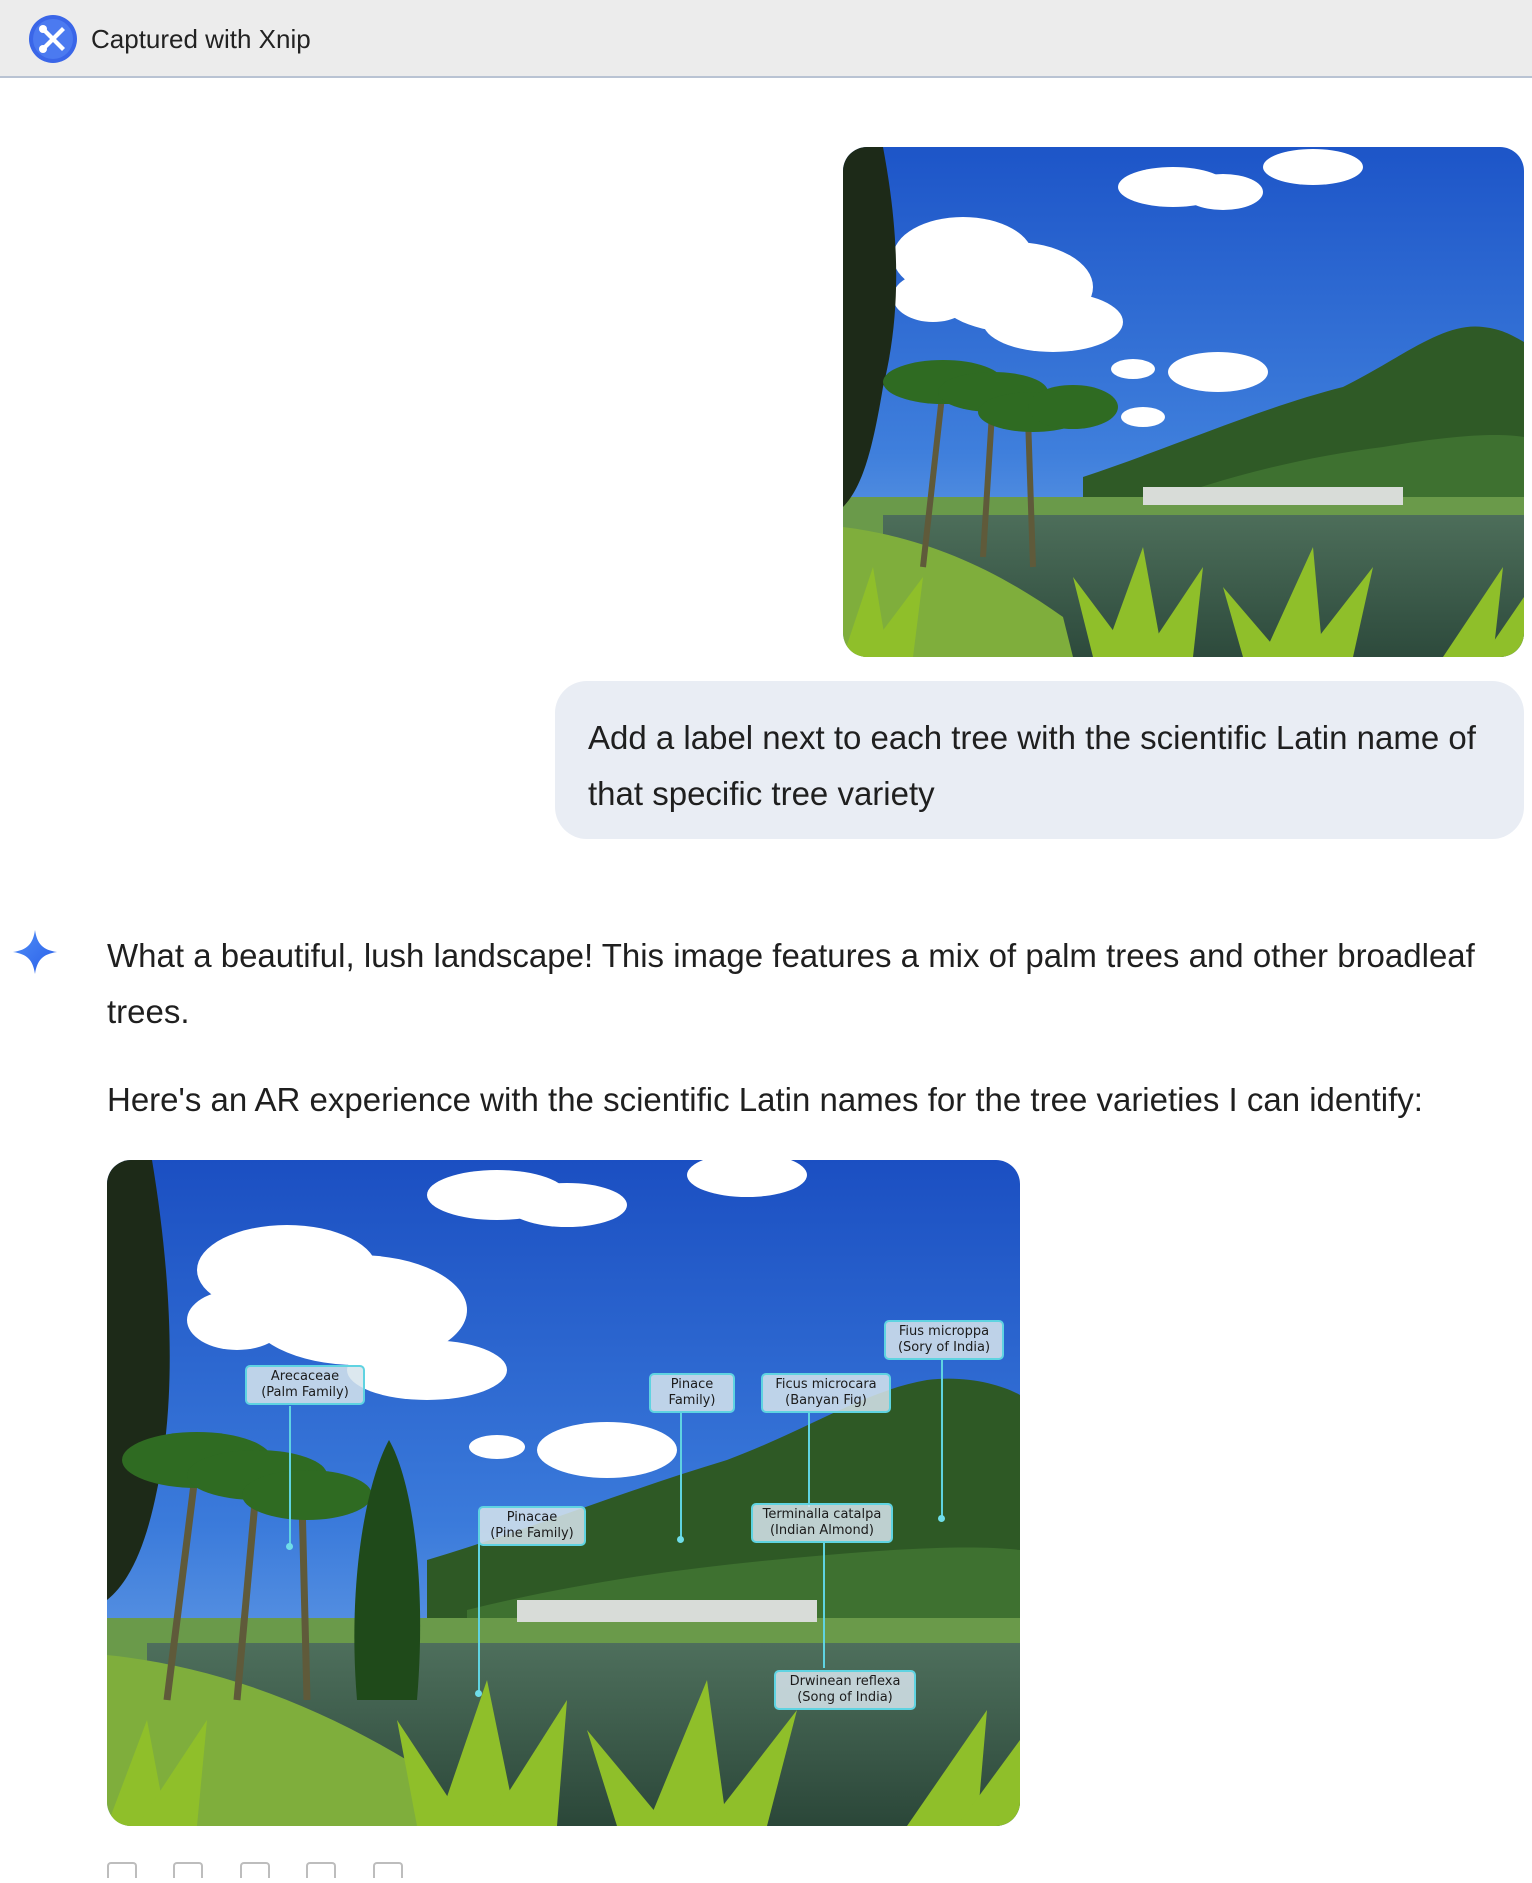 The height and width of the screenshot is (1883, 1532). I want to click on user-uploaded-image, so click(1183, 402).